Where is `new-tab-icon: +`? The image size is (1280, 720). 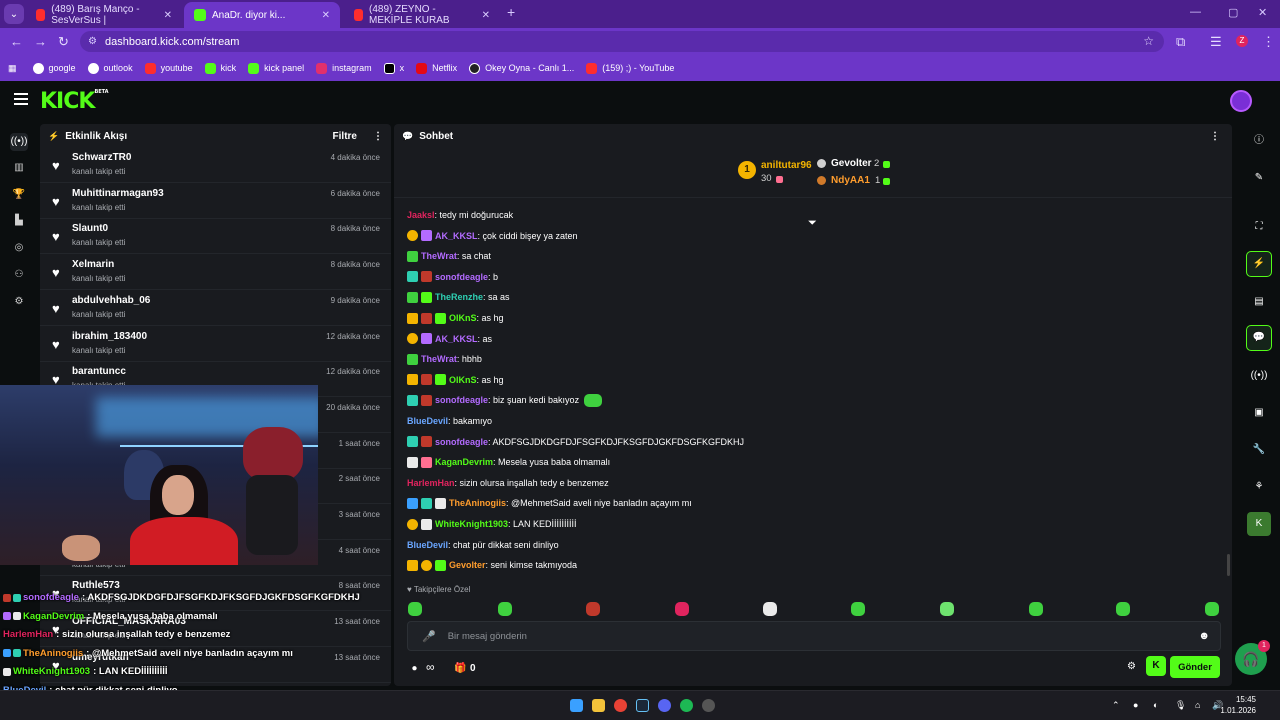 new-tab-icon: + is located at coordinates (511, 12).